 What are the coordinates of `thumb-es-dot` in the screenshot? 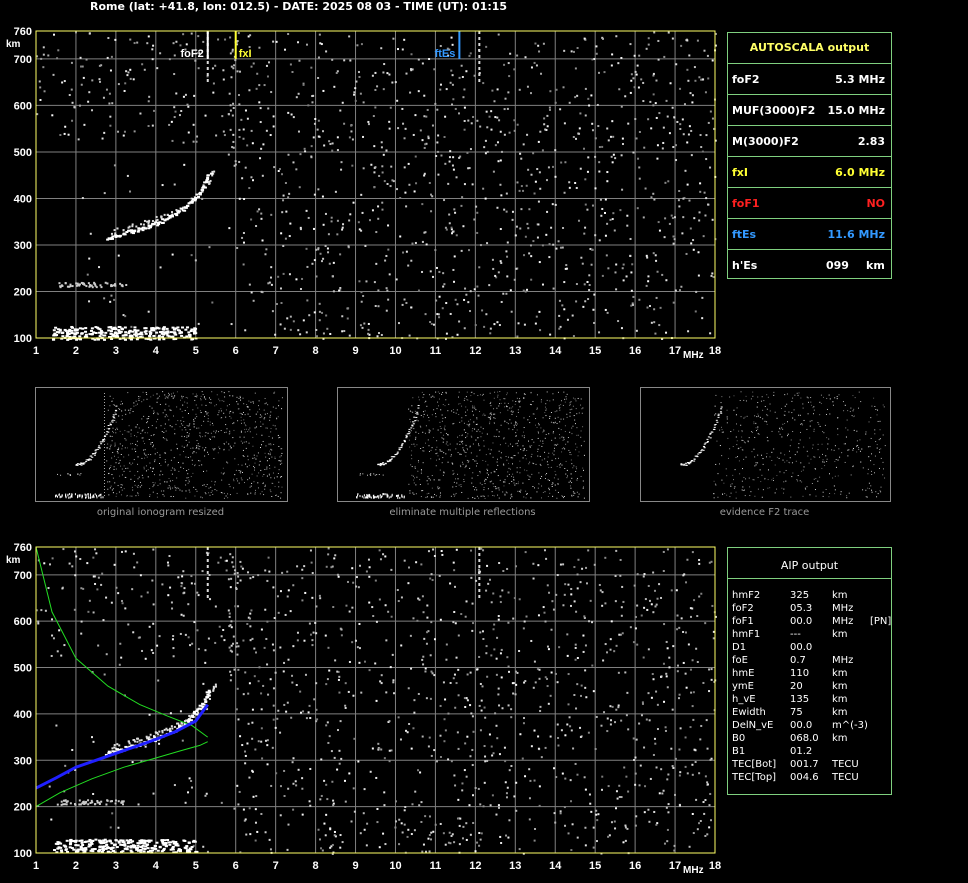 It's located at (62, 495).